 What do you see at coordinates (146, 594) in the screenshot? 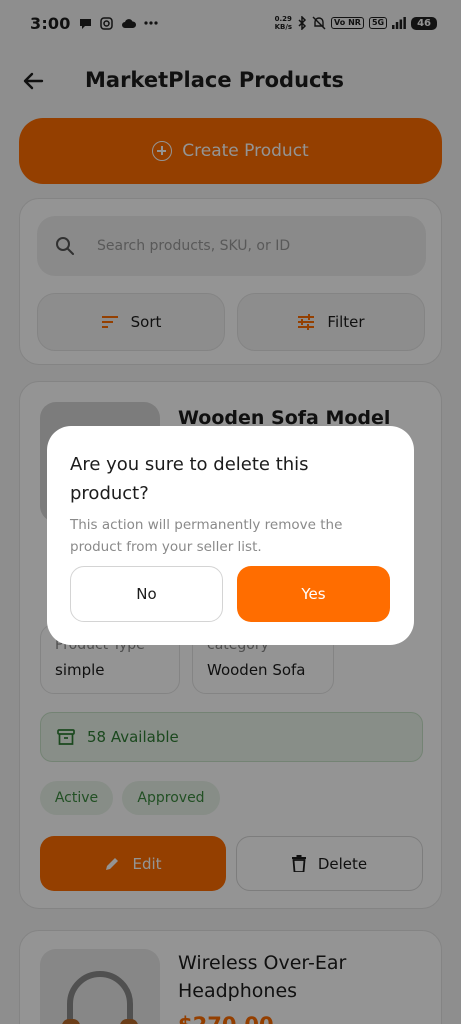
I see `no-button: No` at bounding box center [146, 594].